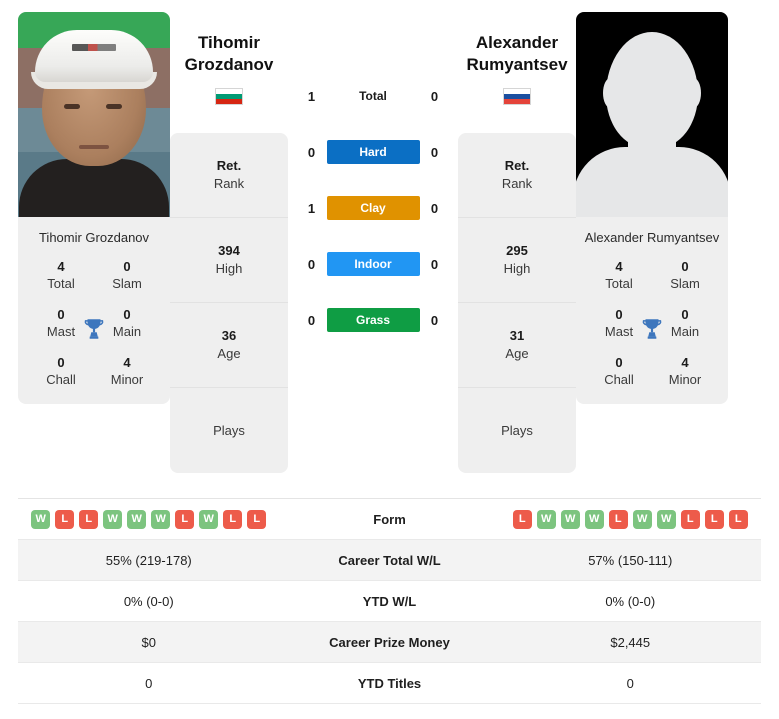 The height and width of the screenshot is (719, 779). What do you see at coordinates (148, 560) in the screenshot?
I see `left-career-total-wl: 55% (219-178)` at bounding box center [148, 560].